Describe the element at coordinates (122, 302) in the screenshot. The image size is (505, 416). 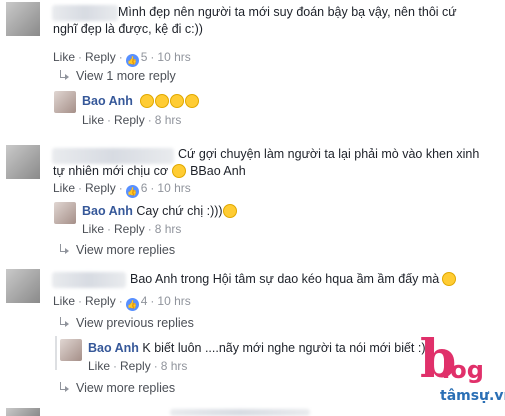
I see `comment-actions: Like · Reply · 👍 4 · 10 hrs` at that location.